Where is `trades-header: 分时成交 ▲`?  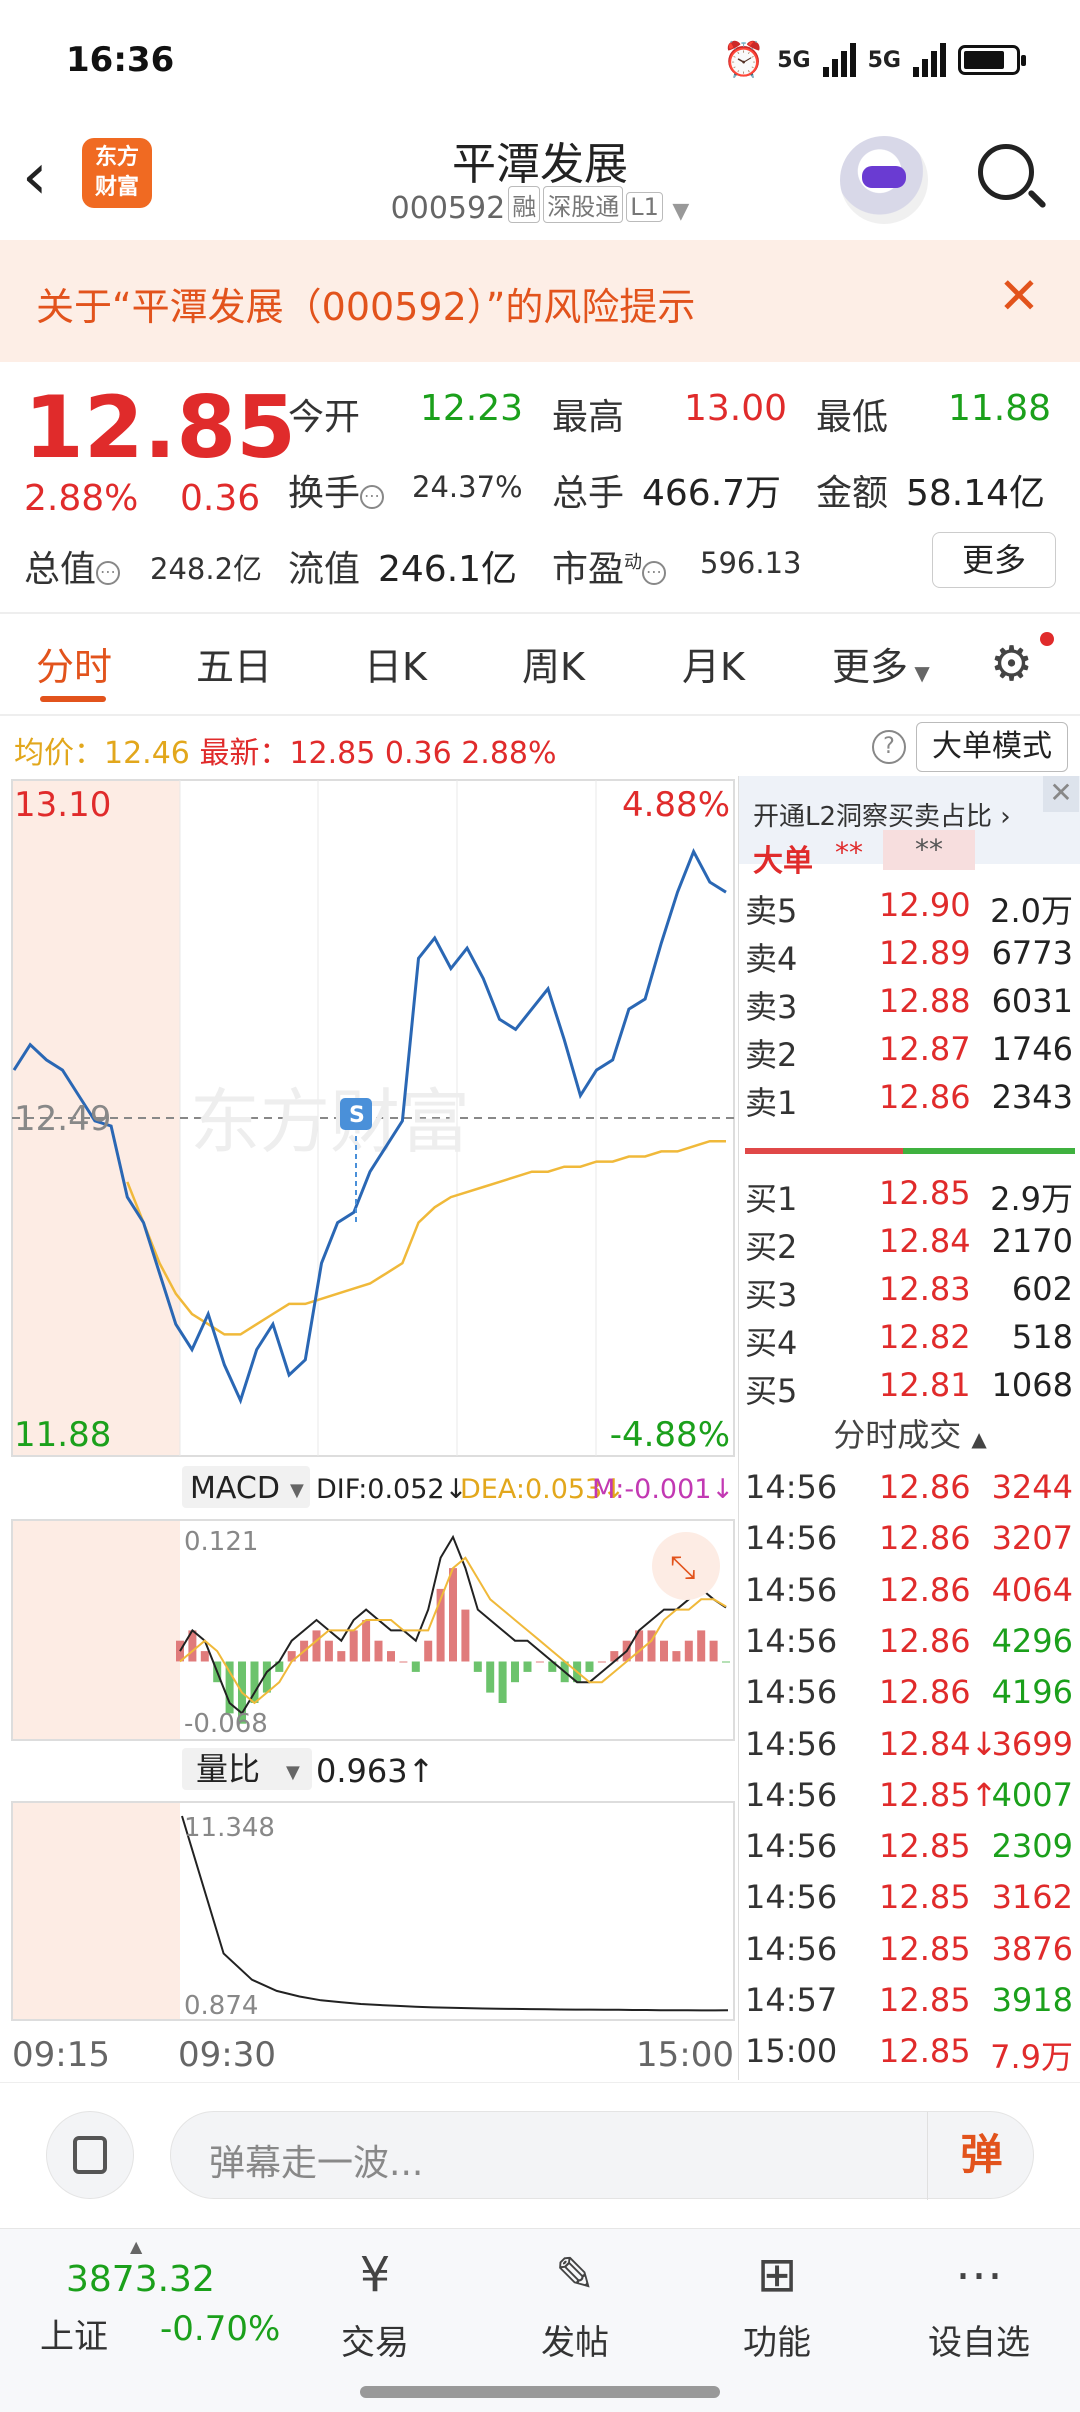
trades-header: 分时成交 ▲ is located at coordinates (909, 1433).